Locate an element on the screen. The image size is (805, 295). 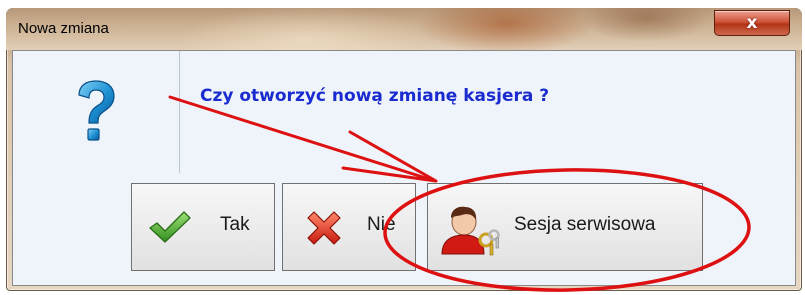
close-button: x is located at coordinates (752, 23).